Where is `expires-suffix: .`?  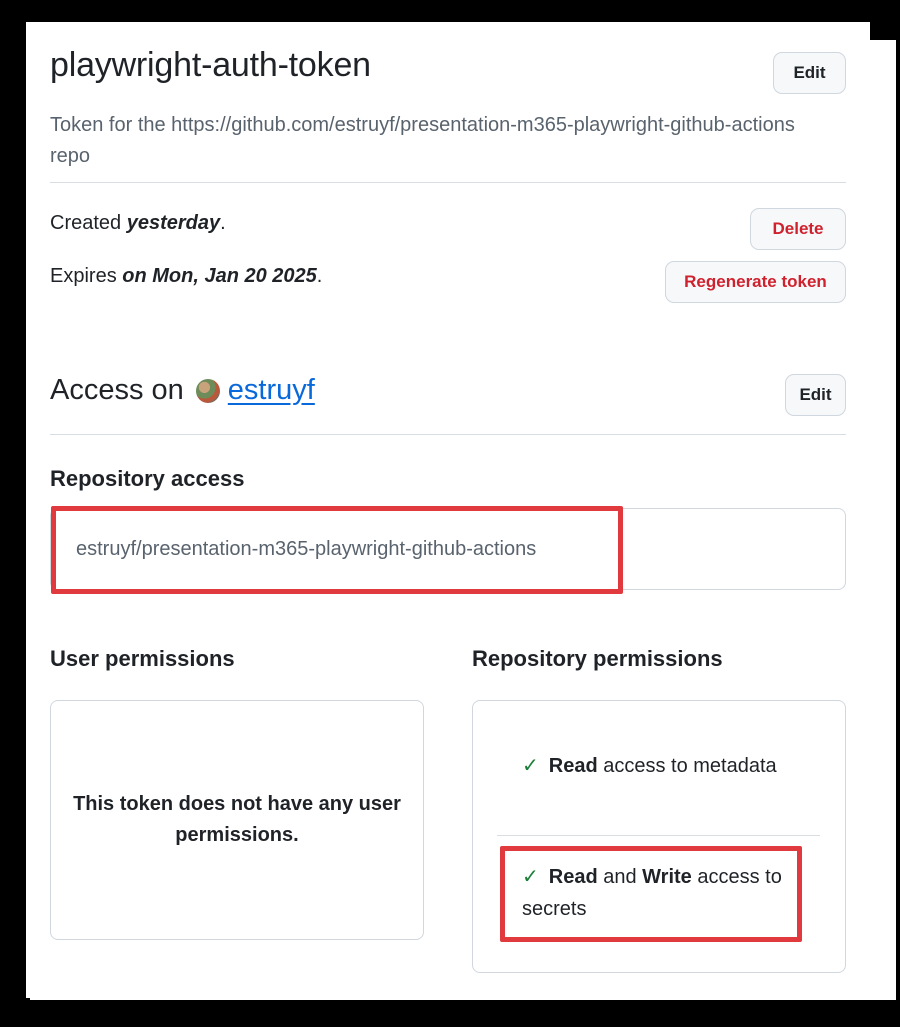 expires-suffix: . is located at coordinates (319, 276).